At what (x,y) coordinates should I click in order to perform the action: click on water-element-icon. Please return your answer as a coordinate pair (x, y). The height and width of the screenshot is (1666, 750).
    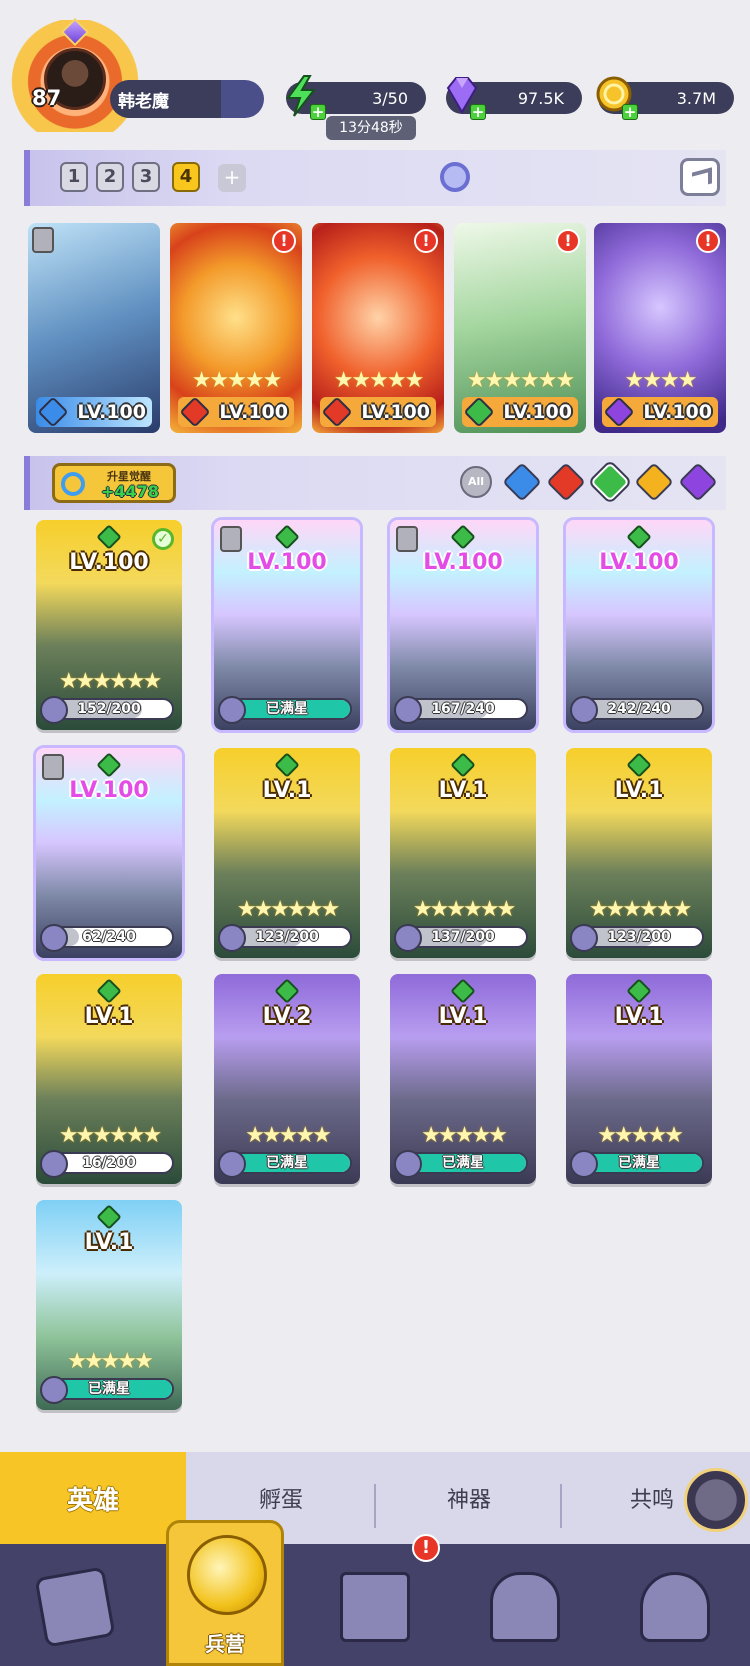
    Looking at the image, I should click on (53, 412).